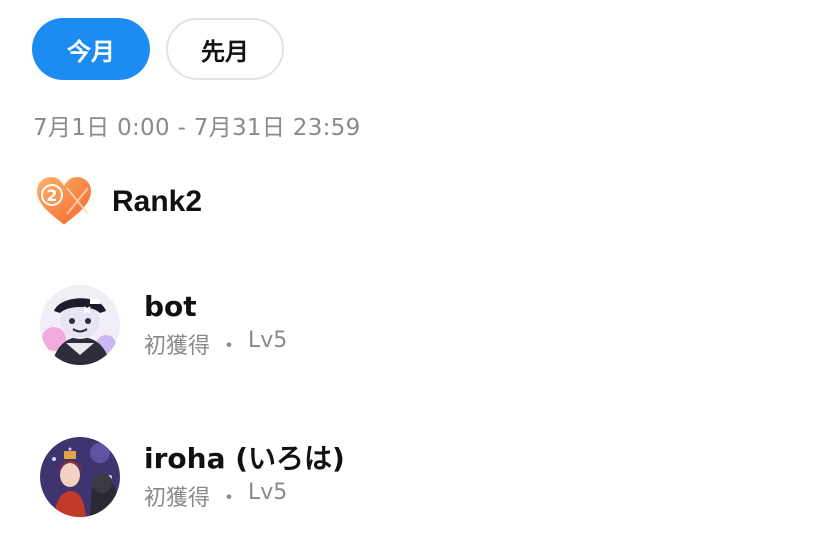 The width and height of the screenshot is (828, 553). I want to click on period-range: 7月1日 0:00 - 7月31日 23:59, so click(197, 128).